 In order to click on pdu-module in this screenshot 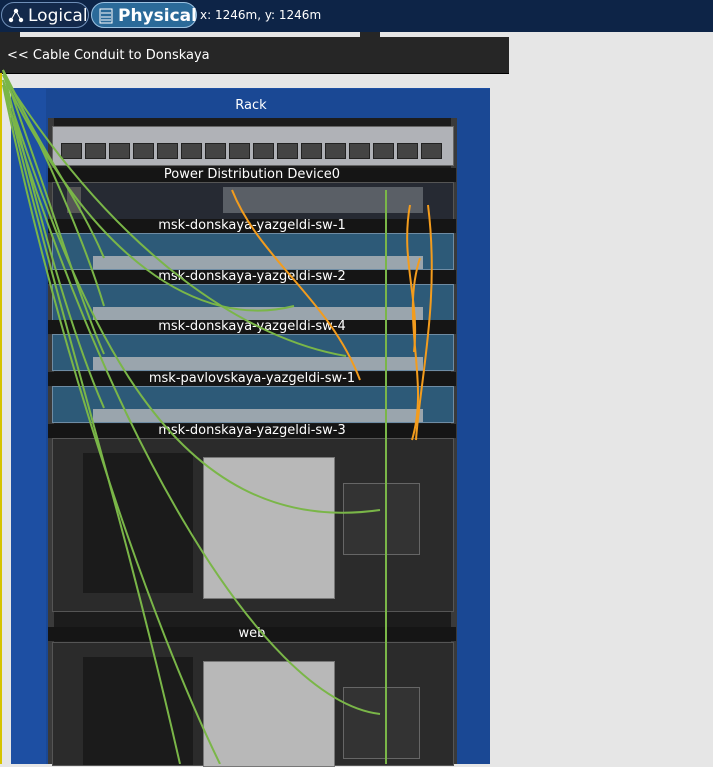, I will do `click(74, 200)`.